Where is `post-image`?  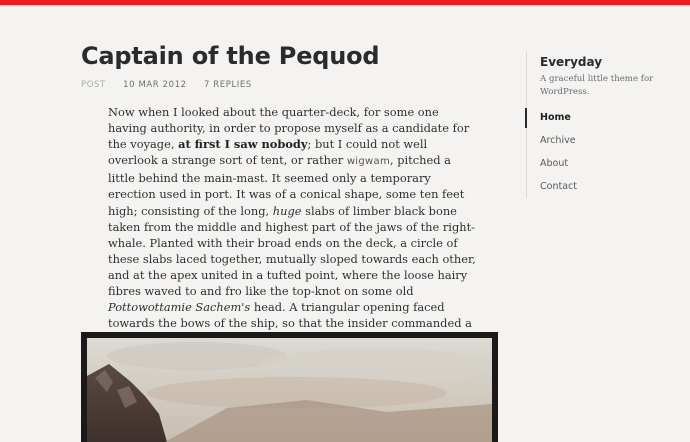 post-image is located at coordinates (289, 390).